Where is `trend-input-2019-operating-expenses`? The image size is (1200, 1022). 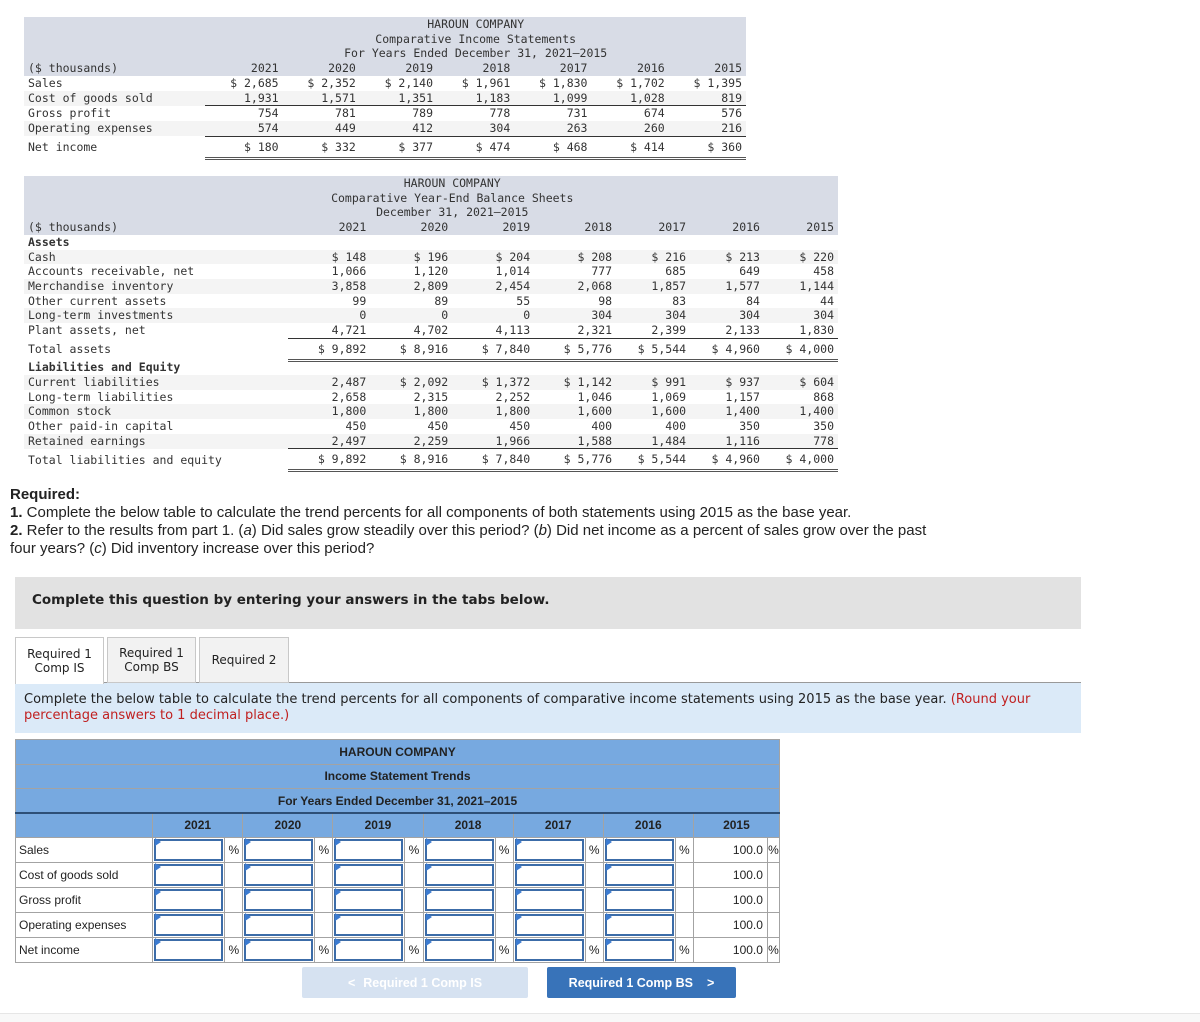 trend-input-2019-operating-expenses is located at coordinates (369, 924).